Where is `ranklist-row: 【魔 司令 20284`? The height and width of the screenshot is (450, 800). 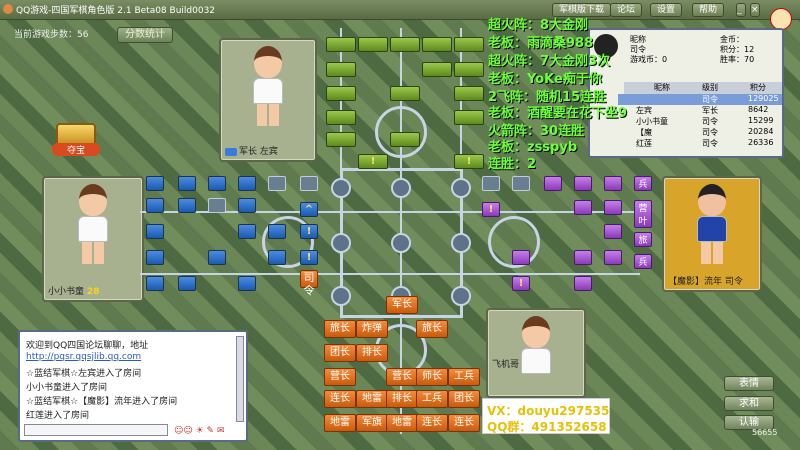 ranklist-row: 【魔 司令 20284 is located at coordinates (700, 132).